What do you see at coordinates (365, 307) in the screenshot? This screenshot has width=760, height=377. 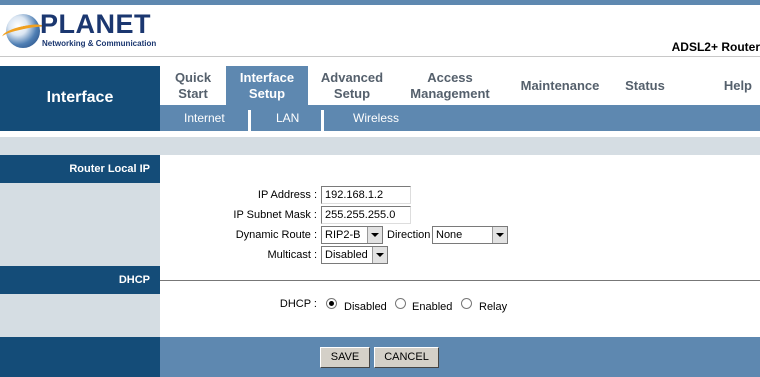 I see `dhcp-disabled-label: Disabled` at bounding box center [365, 307].